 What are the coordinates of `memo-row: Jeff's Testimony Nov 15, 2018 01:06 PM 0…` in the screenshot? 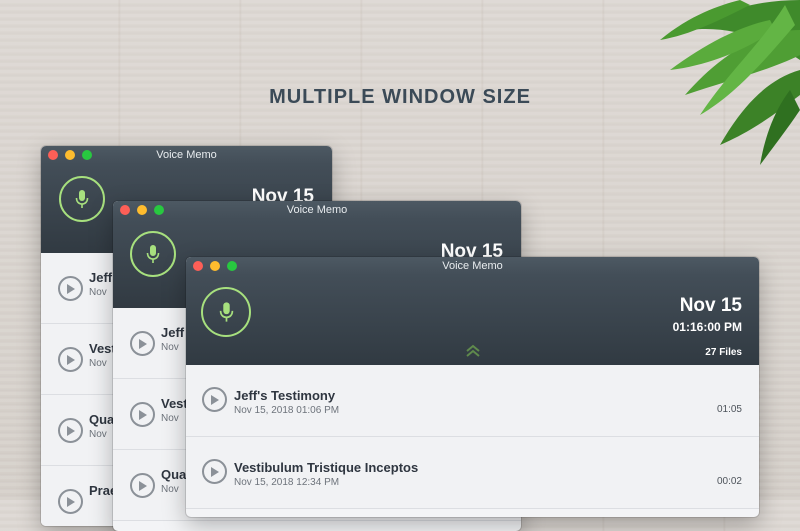 It's located at (472, 401).